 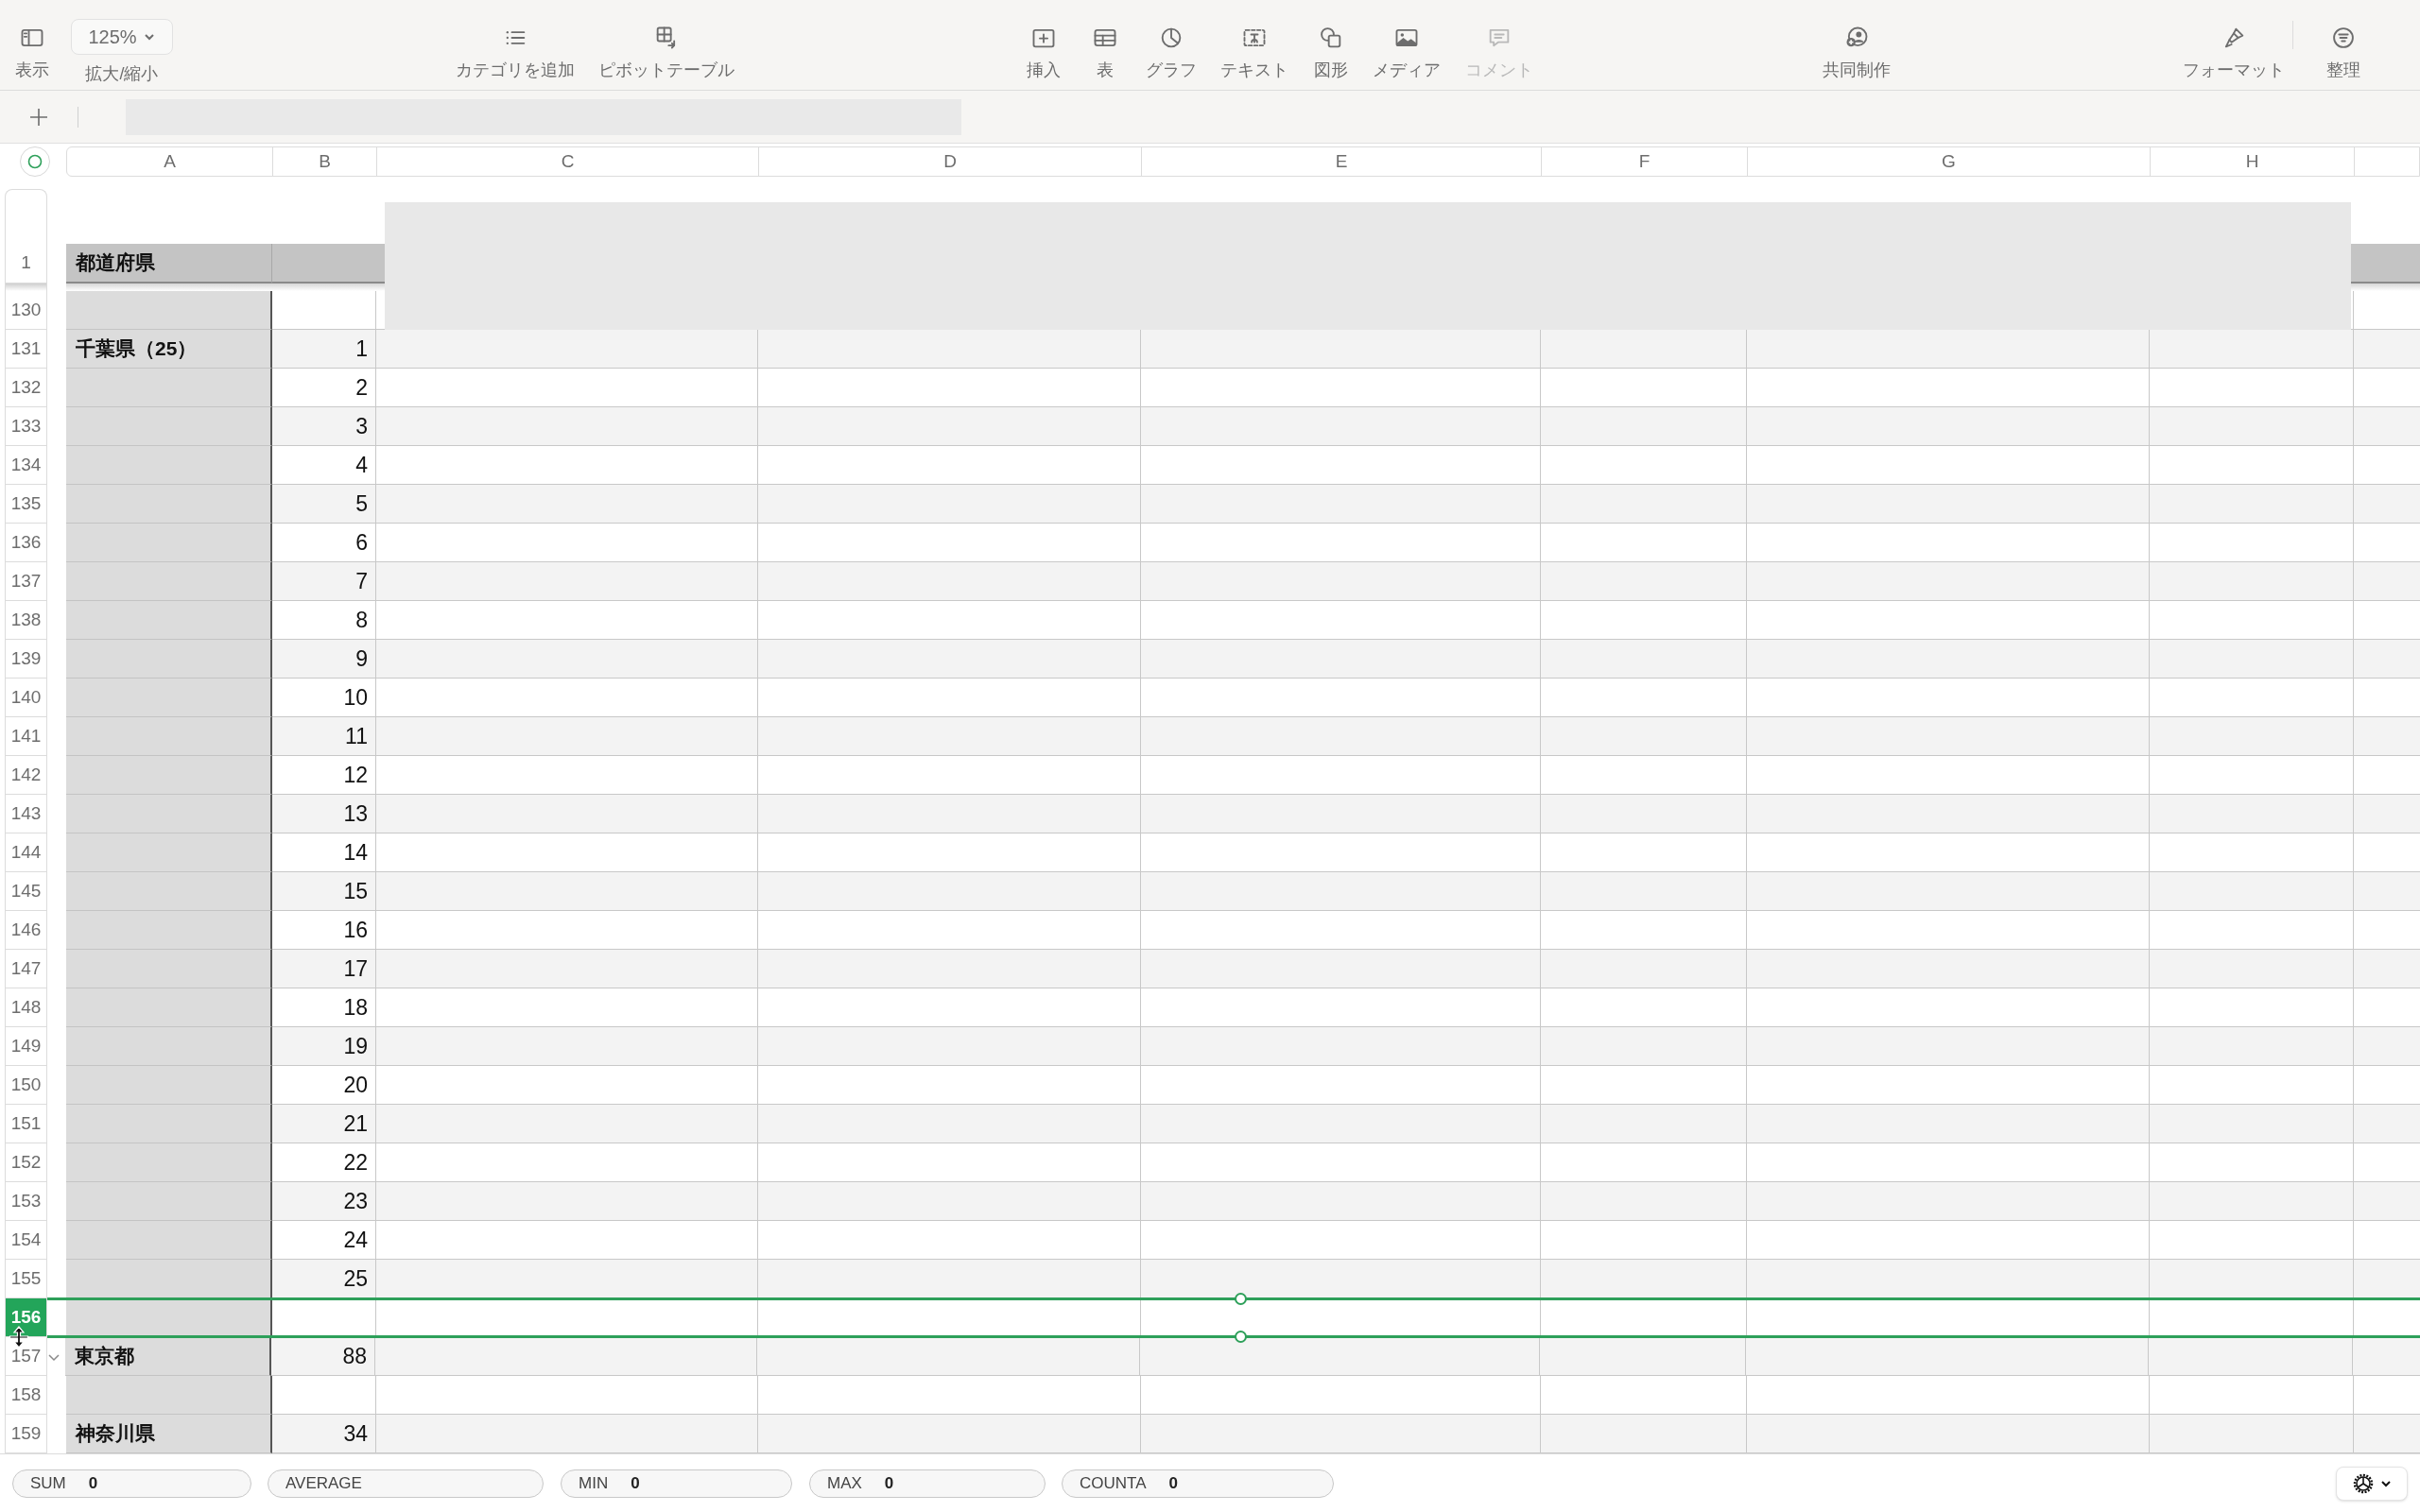 I want to click on row-header: 144, so click(x=26, y=852).